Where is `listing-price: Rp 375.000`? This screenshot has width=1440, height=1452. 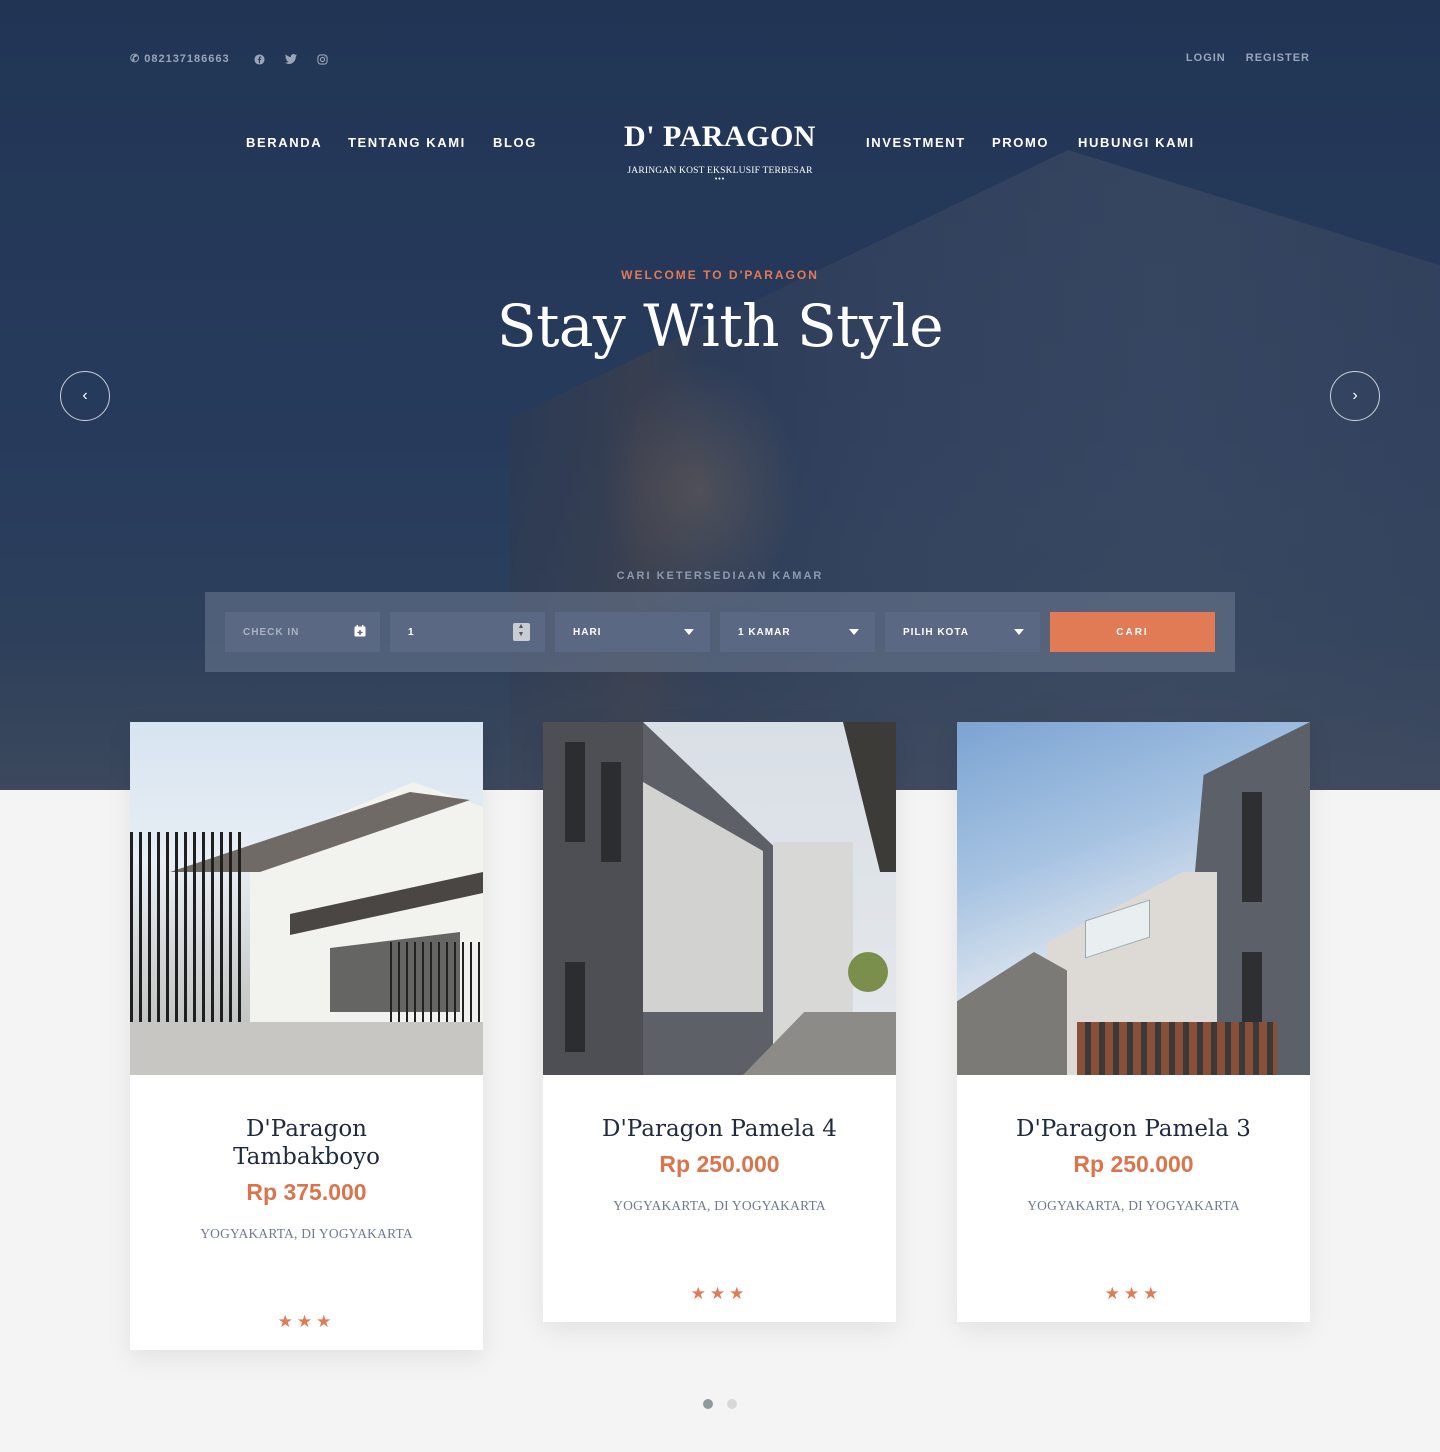
listing-price: Rp 375.000 is located at coordinates (306, 1192).